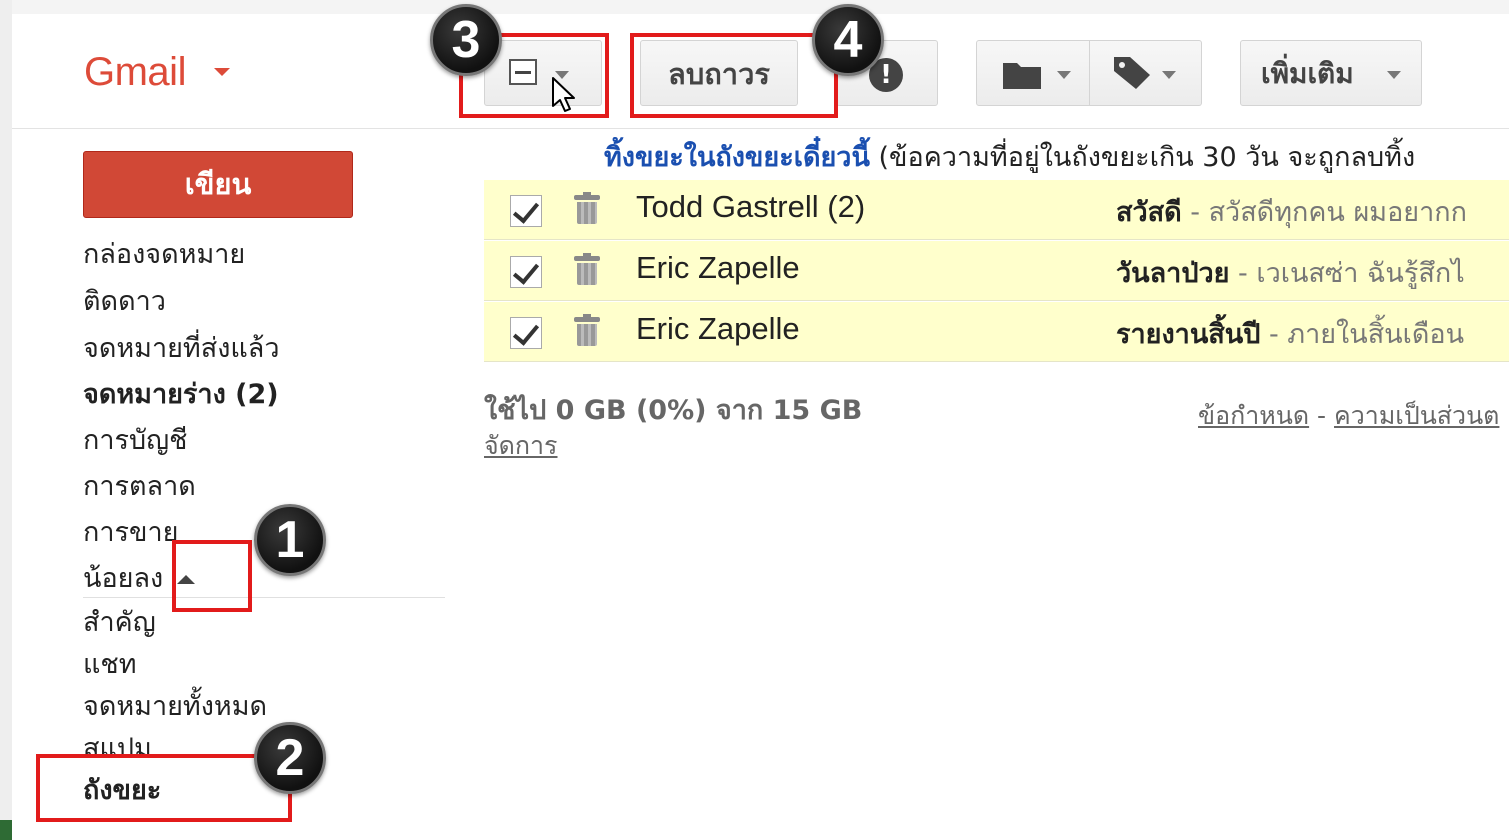 The width and height of the screenshot is (1509, 840). I want to click on step-3-badge: 3, so click(466, 40).